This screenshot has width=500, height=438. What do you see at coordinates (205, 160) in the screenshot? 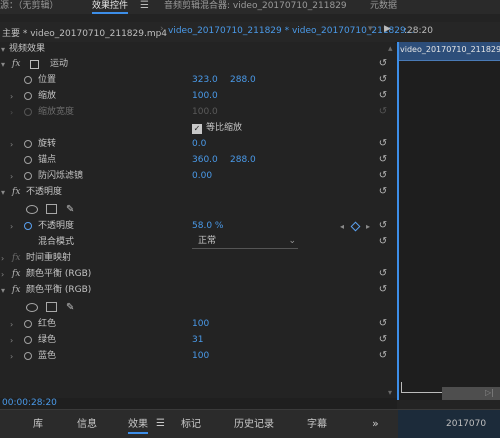
I see `anchor-x-value: 360.0` at bounding box center [205, 160].